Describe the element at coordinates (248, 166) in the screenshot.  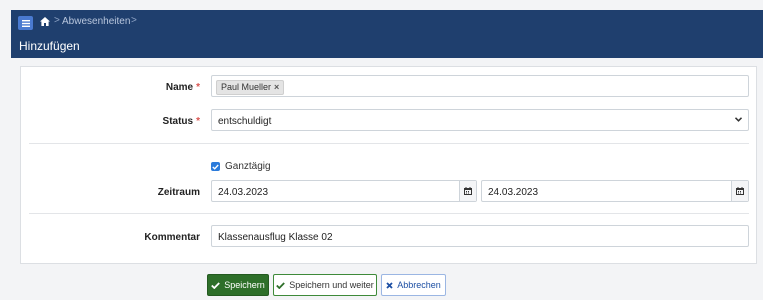
I see `all-day-label: Ganztägig` at that location.